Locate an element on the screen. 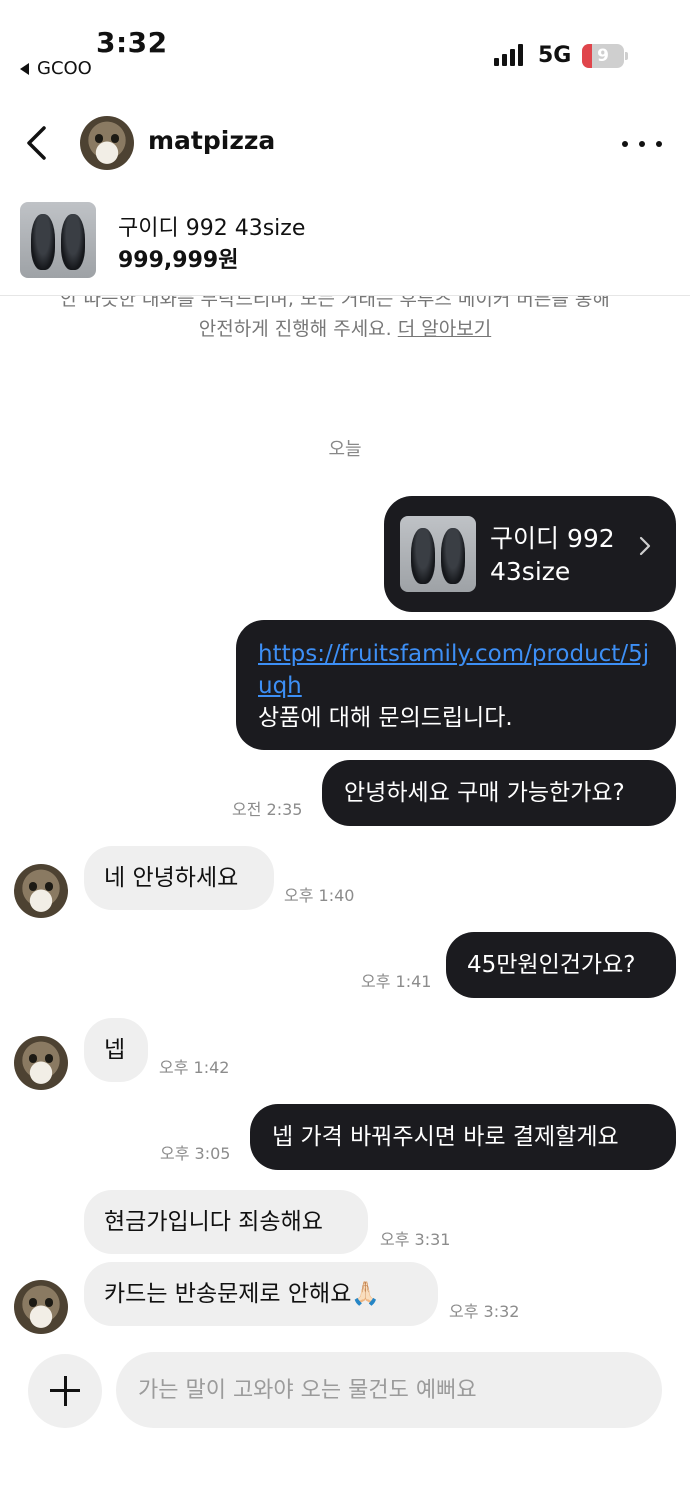  network-type: 5G is located at coordinates (555, 55).